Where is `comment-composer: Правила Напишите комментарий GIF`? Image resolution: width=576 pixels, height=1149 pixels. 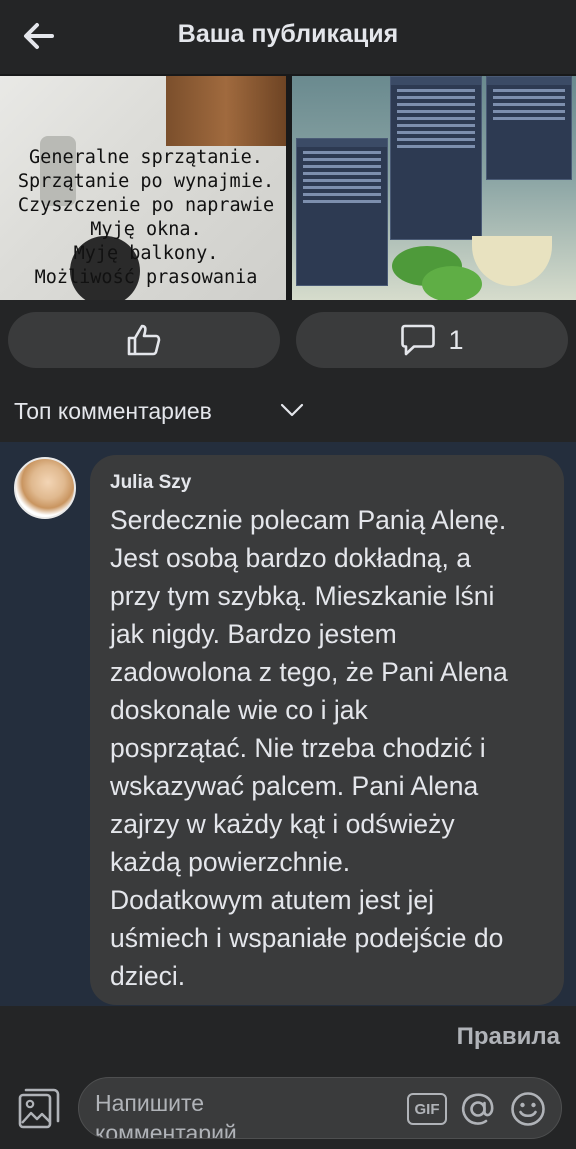 comment-composer: Правила Напишите комментарий GIF is located at coordinates (288, 1077).